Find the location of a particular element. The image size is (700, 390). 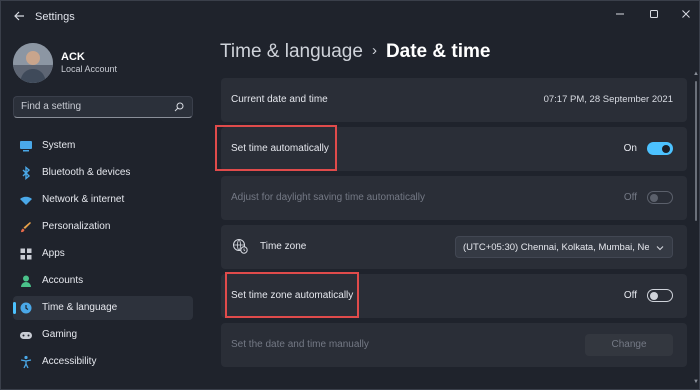

sidebar-item-network: Network & internet is located at coordinates (103, 200).